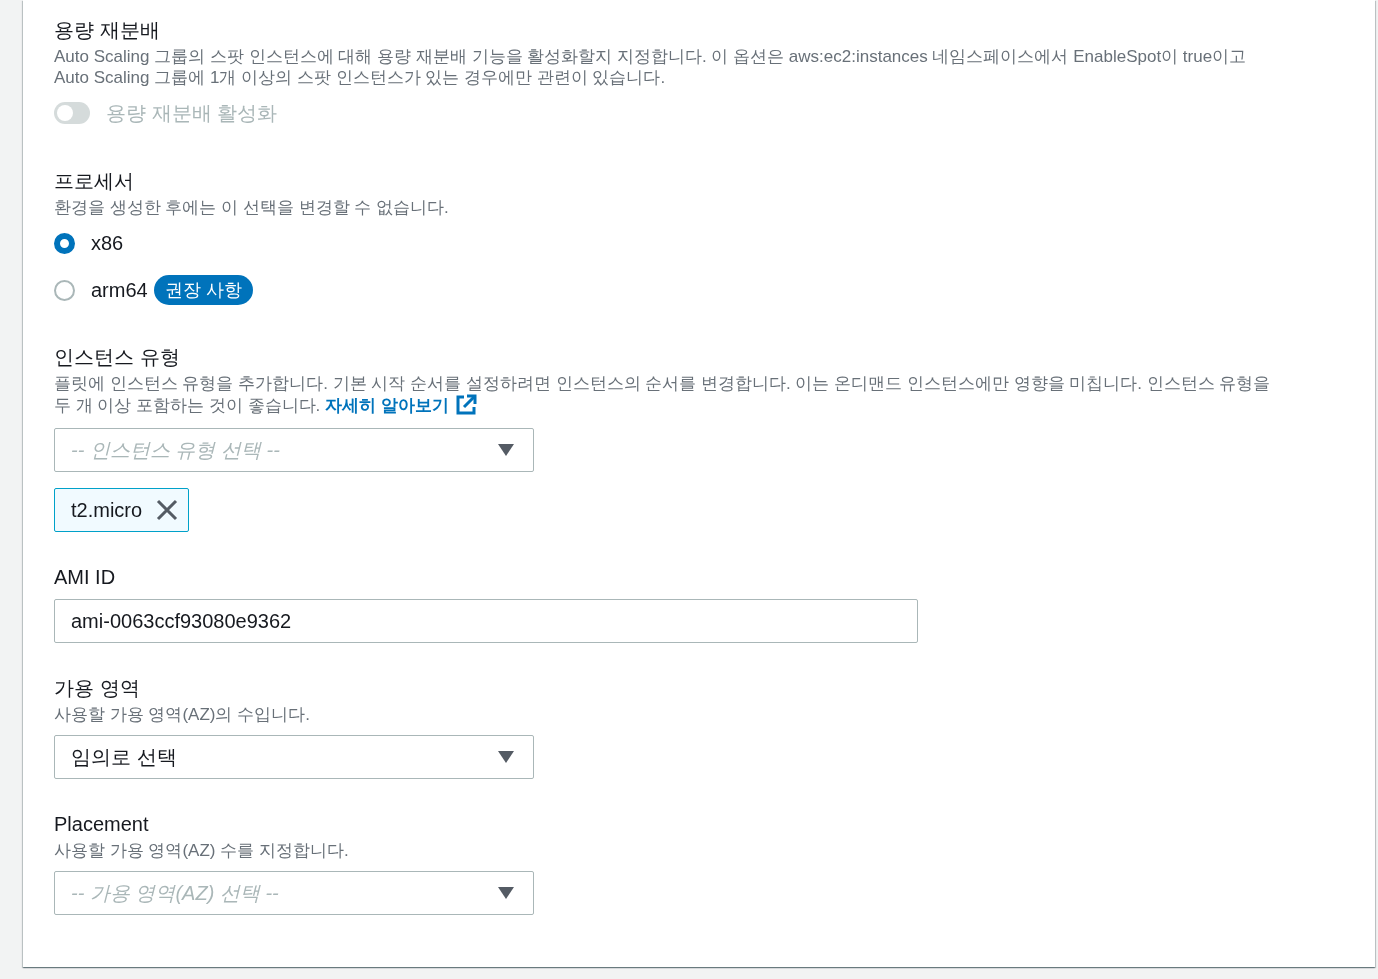 Image resolution: width=1378 pixels, height=979 pixels. What do you see at coordinates (182, 714) in the screenshot?
I see `field-description: 사용할 가용 영역(AZ)의 수입니다.` at bounding box center [182, 714].